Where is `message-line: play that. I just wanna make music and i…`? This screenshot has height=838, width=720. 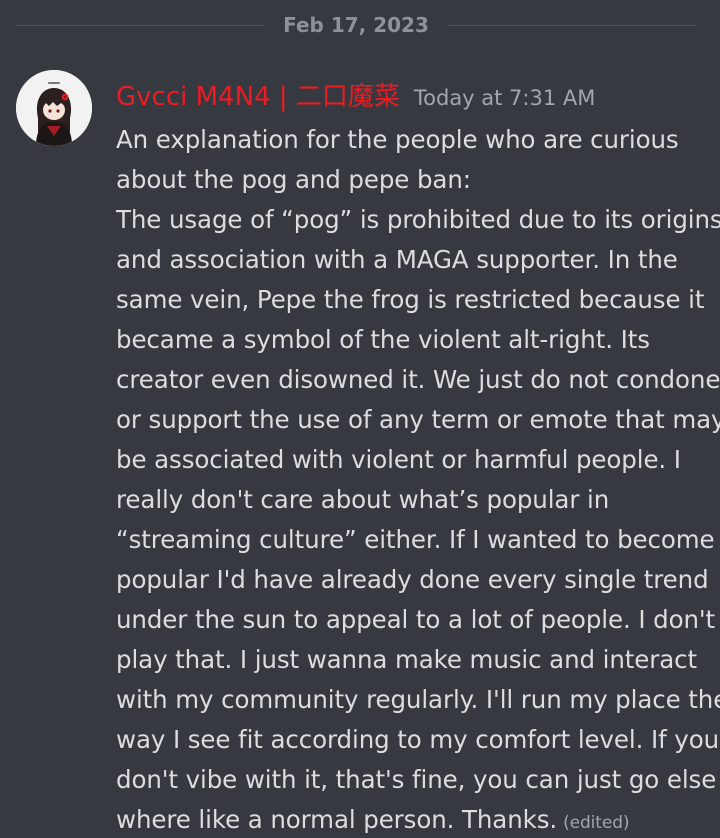 message-line: play that. I just wanna make music and i… is located at coordinates (407, 659).